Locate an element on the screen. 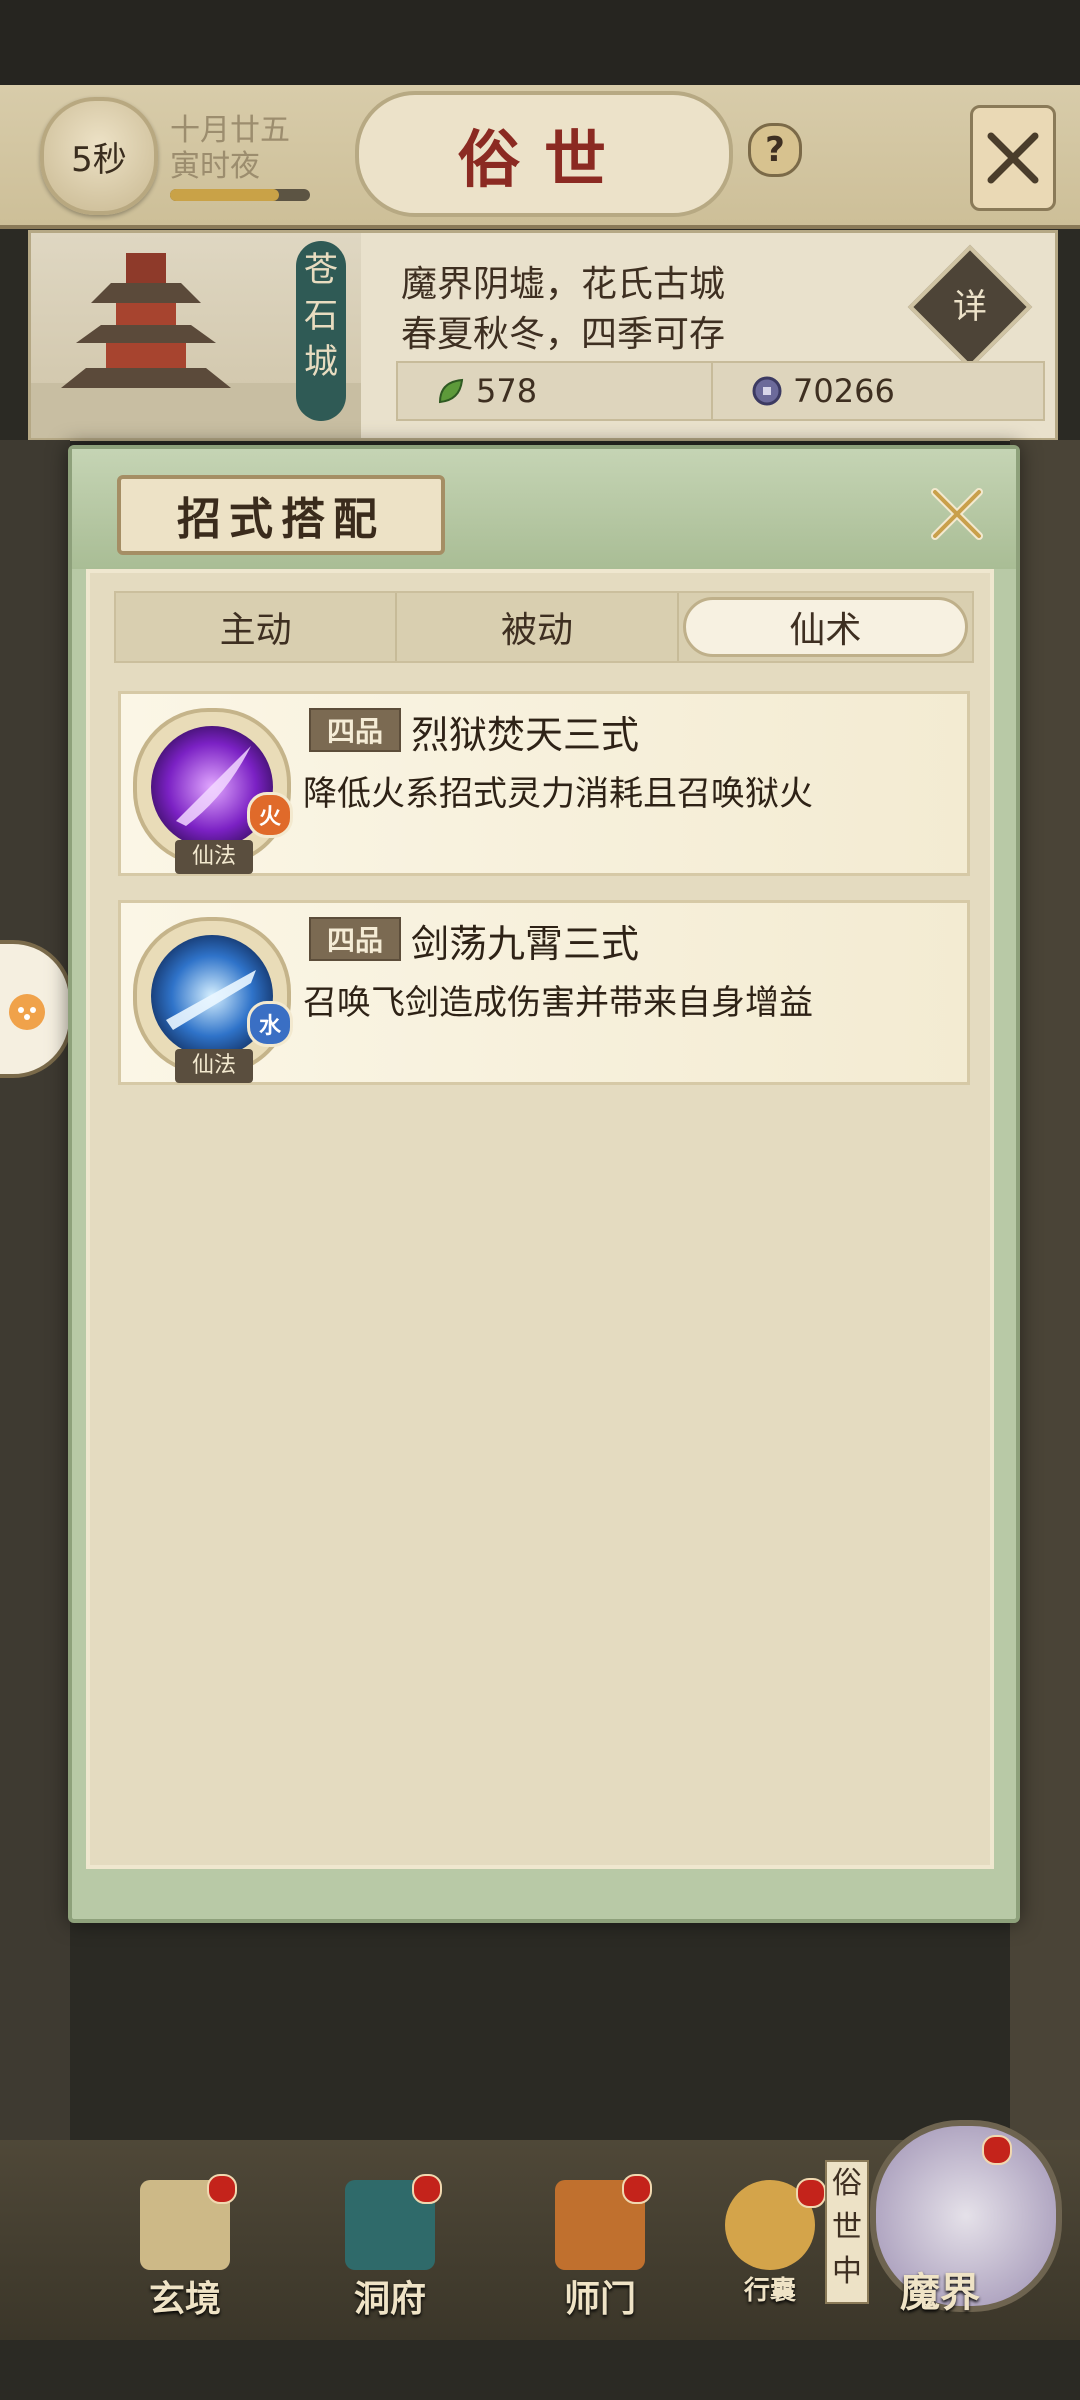 The height and width of the screenshot is (2400, 1080). time-progress-bar is located at coordinates (240, 195).